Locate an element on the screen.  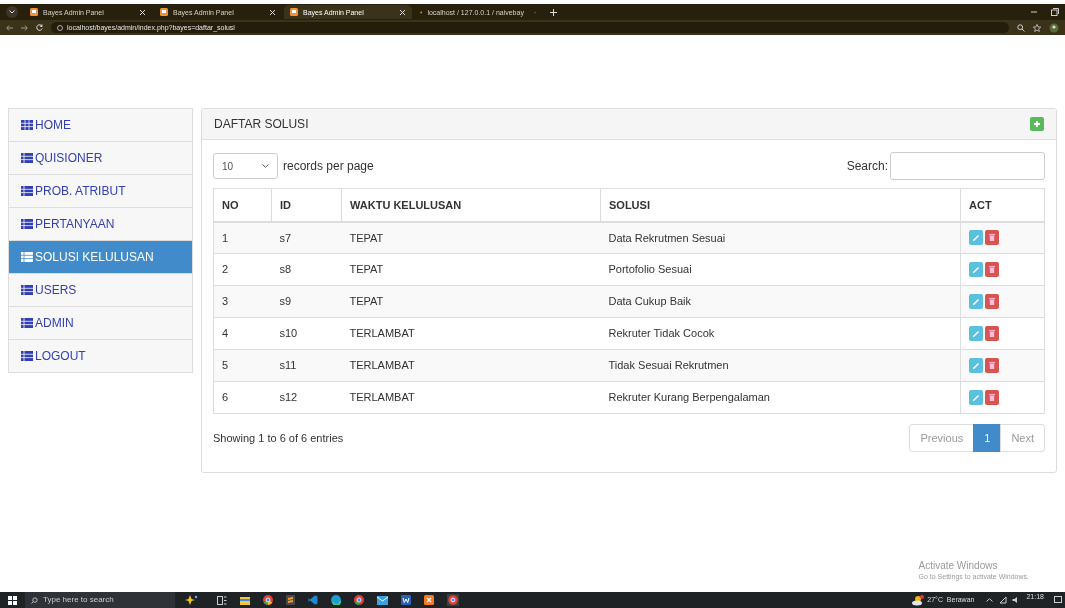
xampp-icon is located at coordinates (429, 600).